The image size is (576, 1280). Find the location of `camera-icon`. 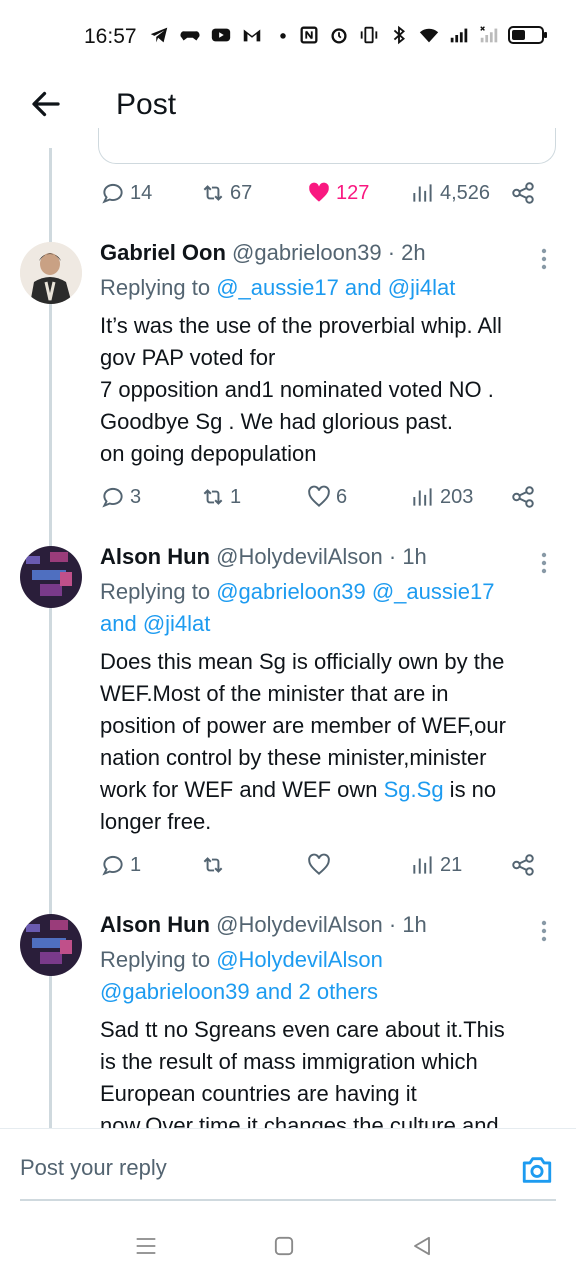

camera-icon is located at coordinates (537, 1170).